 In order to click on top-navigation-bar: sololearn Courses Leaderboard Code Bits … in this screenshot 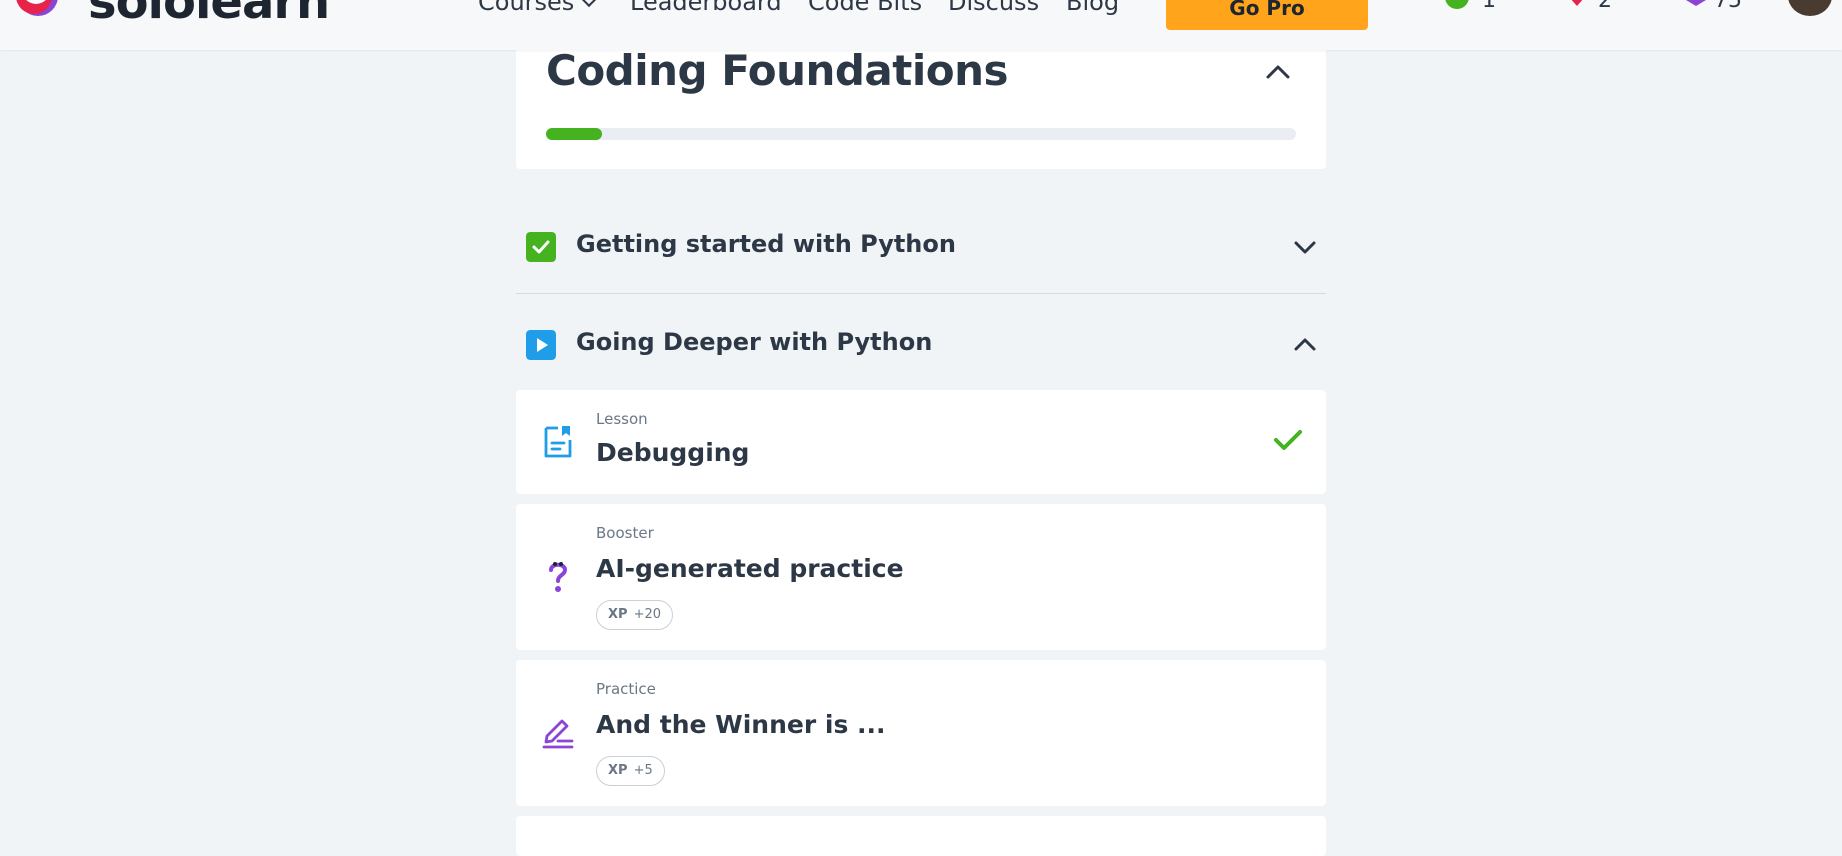, I will do `click(921, 25)`.